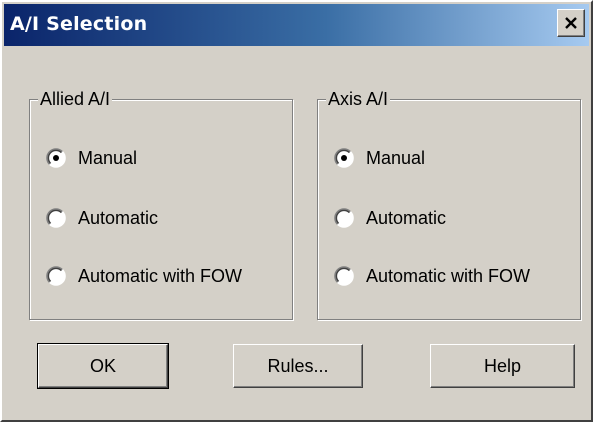 The image size is (593, 422). I want to click on axis-ai-legend: Axis A/I, so click(358, 99).